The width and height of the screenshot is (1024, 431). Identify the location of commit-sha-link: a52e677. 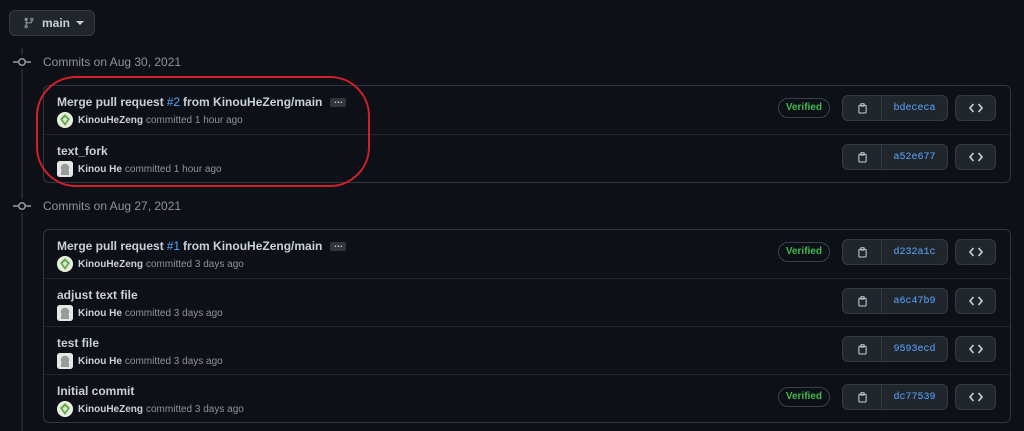
(915, 157).